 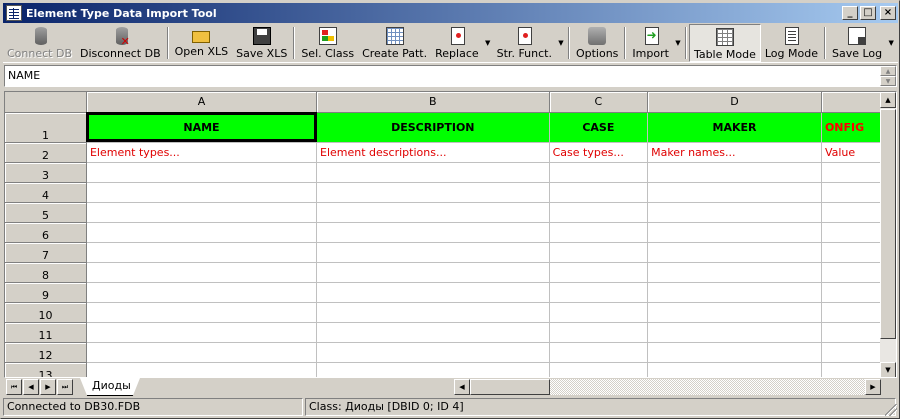 I want to click on scroll-left-arrow-icon: ◀, so click(x=462, y=387).